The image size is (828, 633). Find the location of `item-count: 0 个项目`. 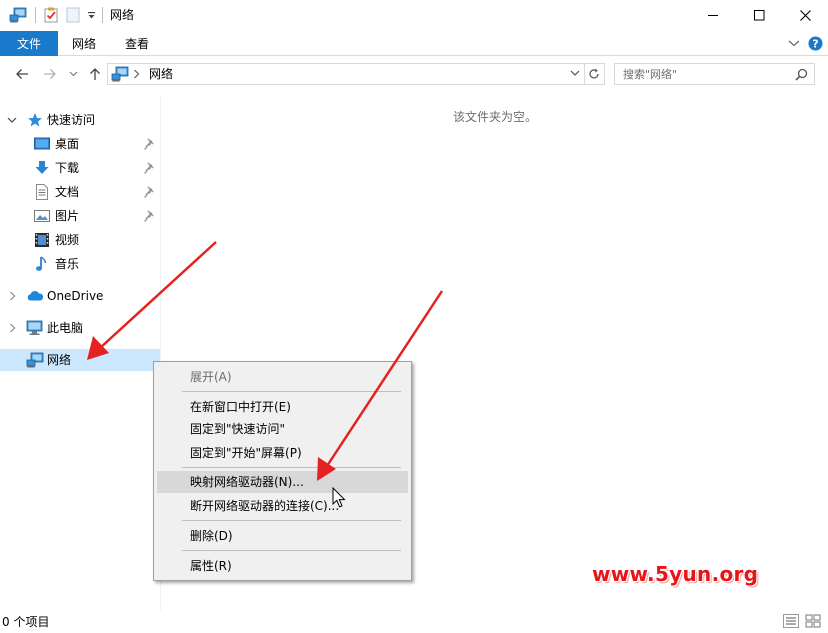

item-count: 0 个项目 is located at coordinates (26, 622).